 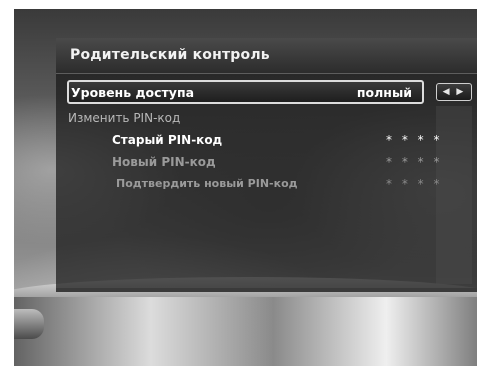 What do you see at coordinates (266, 140) in the screenshot?
I see `old-pin-row: Старый PIN-код * * * *` at bounding box center [266, 140].